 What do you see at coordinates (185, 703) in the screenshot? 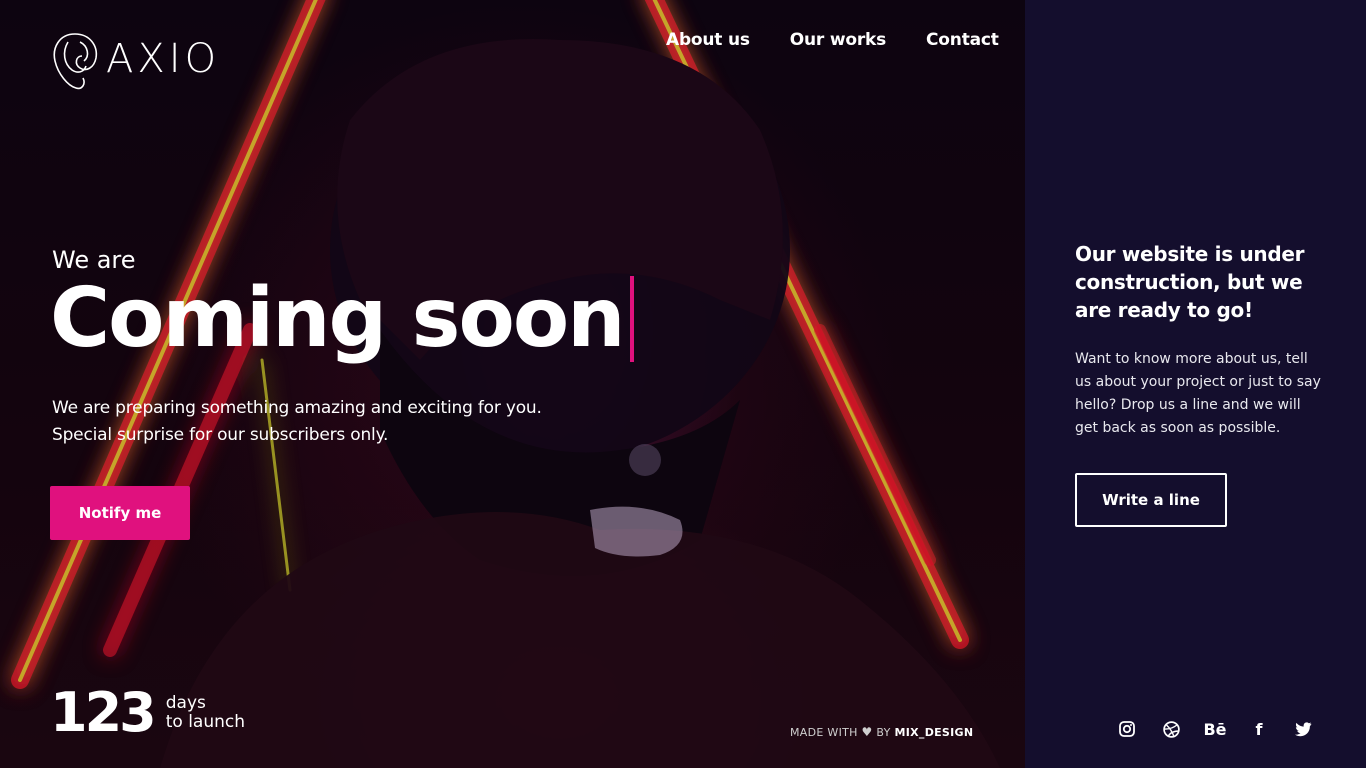
I see `countdown-unit: days` at bounding box center [185, 703].